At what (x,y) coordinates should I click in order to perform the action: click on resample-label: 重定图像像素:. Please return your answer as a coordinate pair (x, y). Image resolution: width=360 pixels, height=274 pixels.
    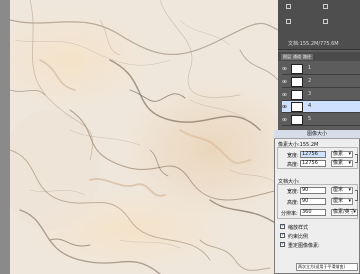
    Looking at the image, I should click on (304, 246).